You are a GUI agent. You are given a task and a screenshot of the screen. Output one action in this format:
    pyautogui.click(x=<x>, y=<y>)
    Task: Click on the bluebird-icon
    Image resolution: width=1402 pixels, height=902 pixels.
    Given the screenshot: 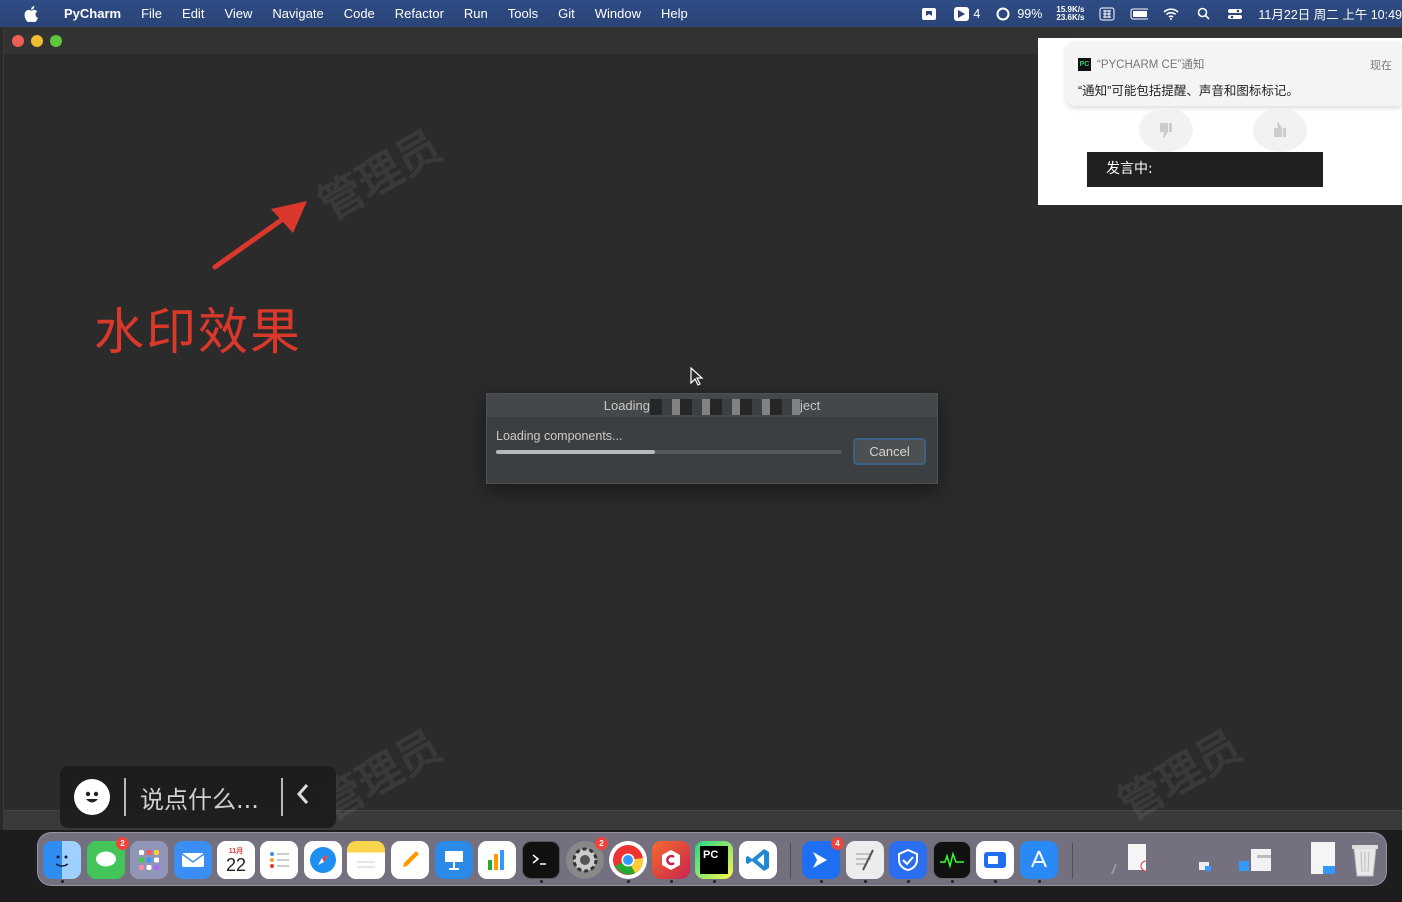 What is the action you would take?
    pyautogui.click(x=961, y=13)
    